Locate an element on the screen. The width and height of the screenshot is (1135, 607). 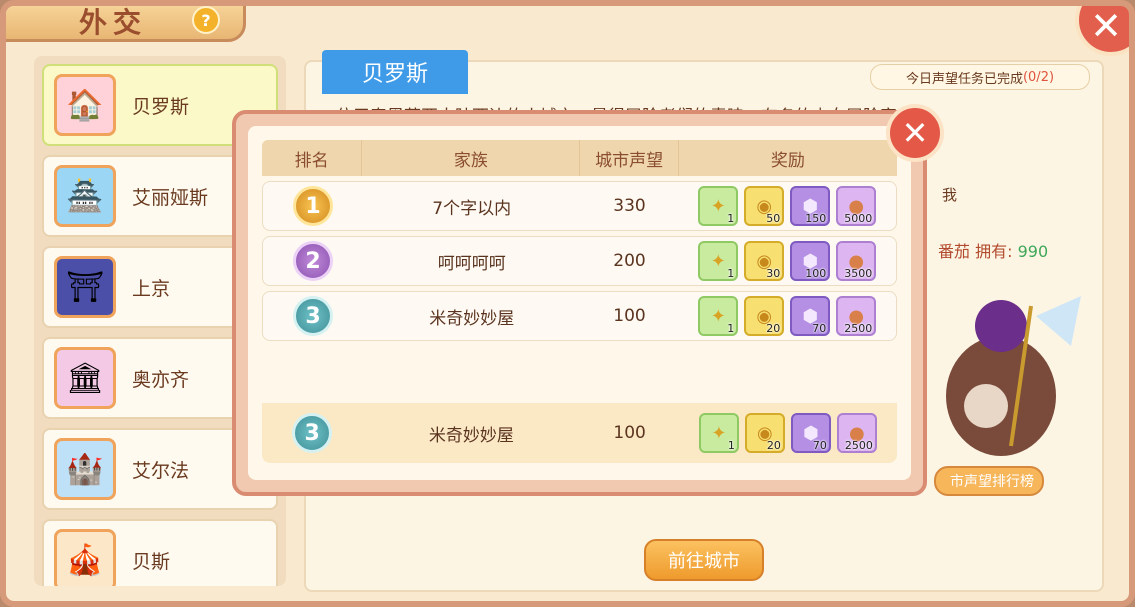
city-icon: 🎪 is located at coordinates (85, 557).